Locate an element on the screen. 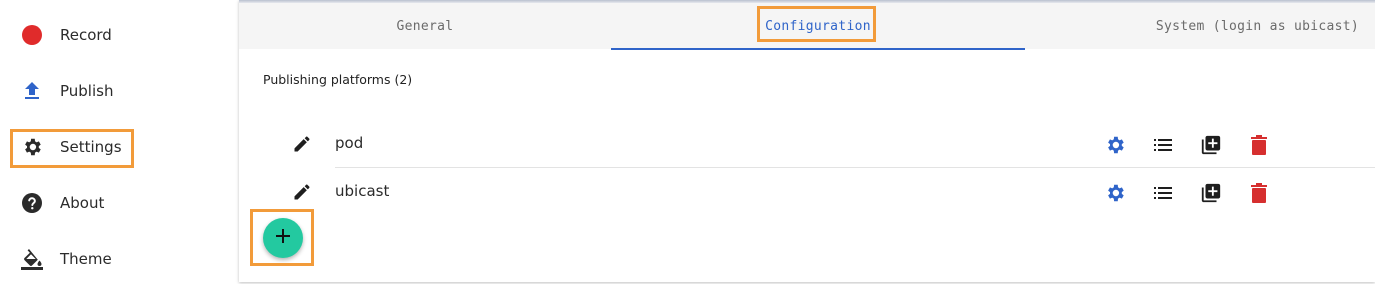  sidebar-item-theme: Theme is located at coordinates (119, 259).